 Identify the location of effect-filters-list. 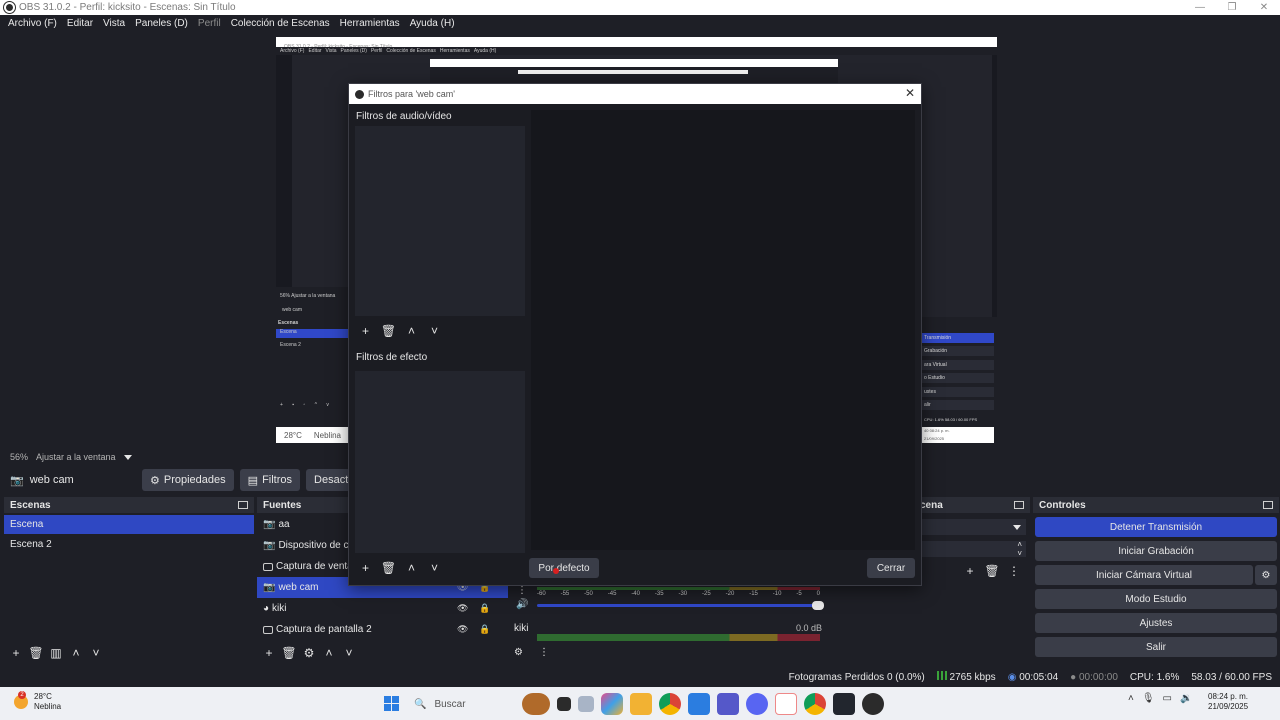
(440, 462).